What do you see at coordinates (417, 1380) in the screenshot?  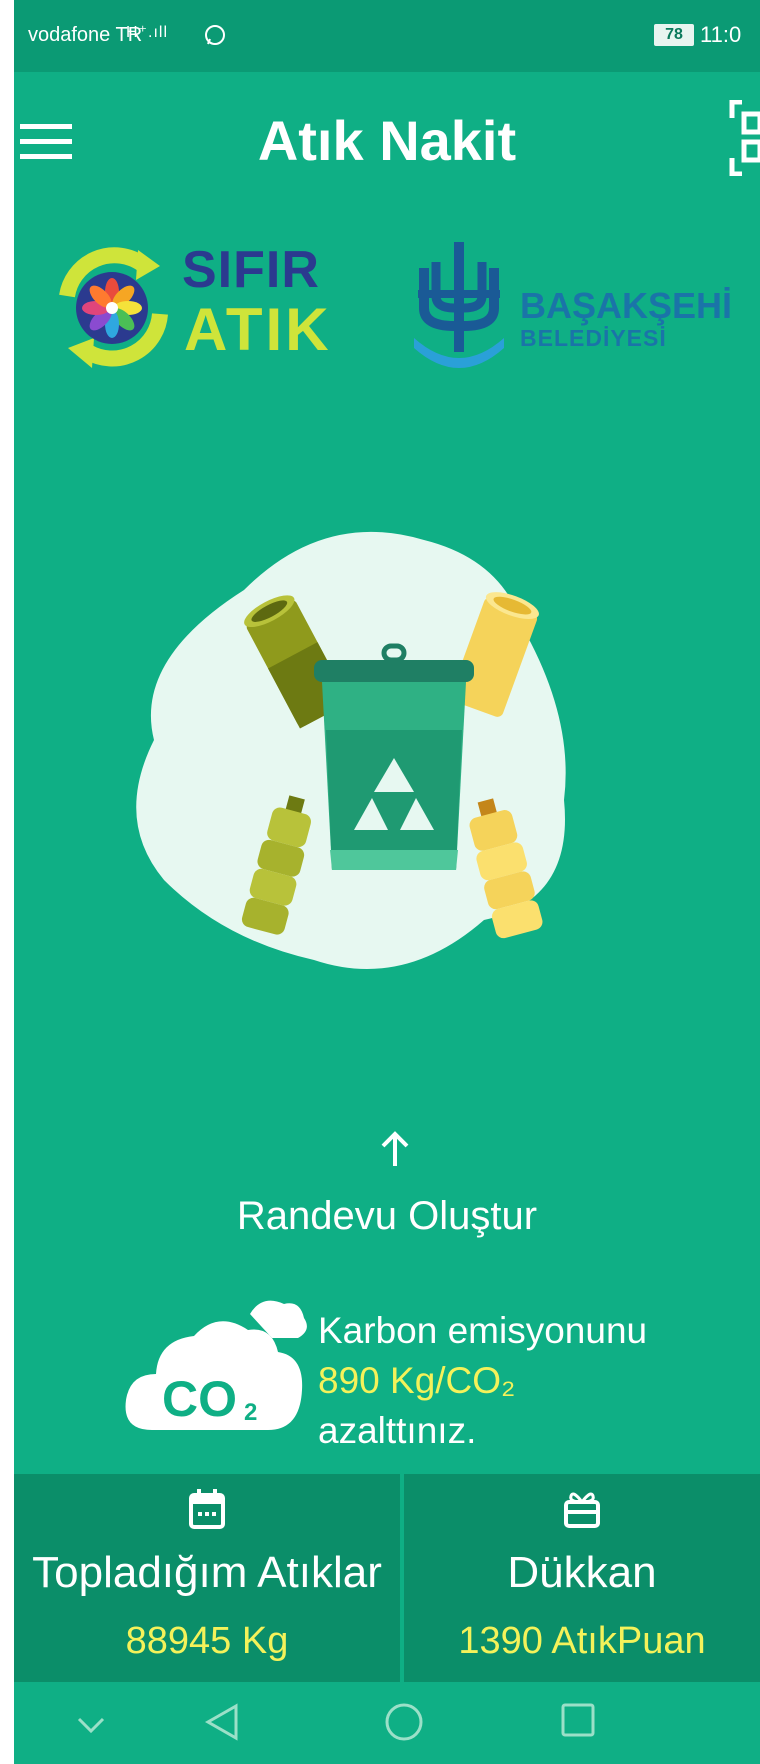 I see `carbon-value: 890 Kg/CO₂` at bounding box center [417, 1380].